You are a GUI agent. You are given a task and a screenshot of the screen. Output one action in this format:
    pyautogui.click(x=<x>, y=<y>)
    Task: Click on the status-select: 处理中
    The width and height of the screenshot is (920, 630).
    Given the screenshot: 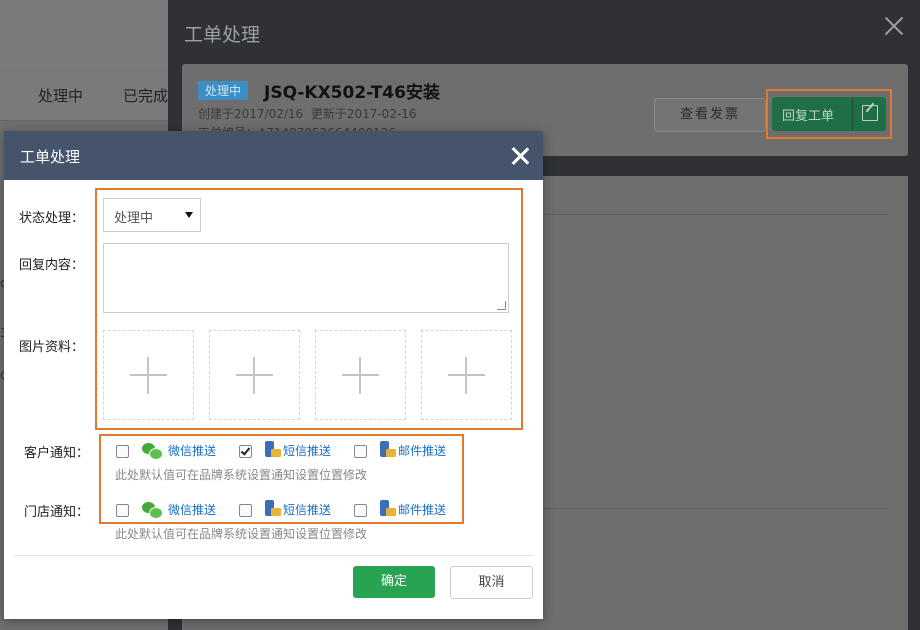 What is the action you would take?
    pyautogui.click(x=152, y=215)
    